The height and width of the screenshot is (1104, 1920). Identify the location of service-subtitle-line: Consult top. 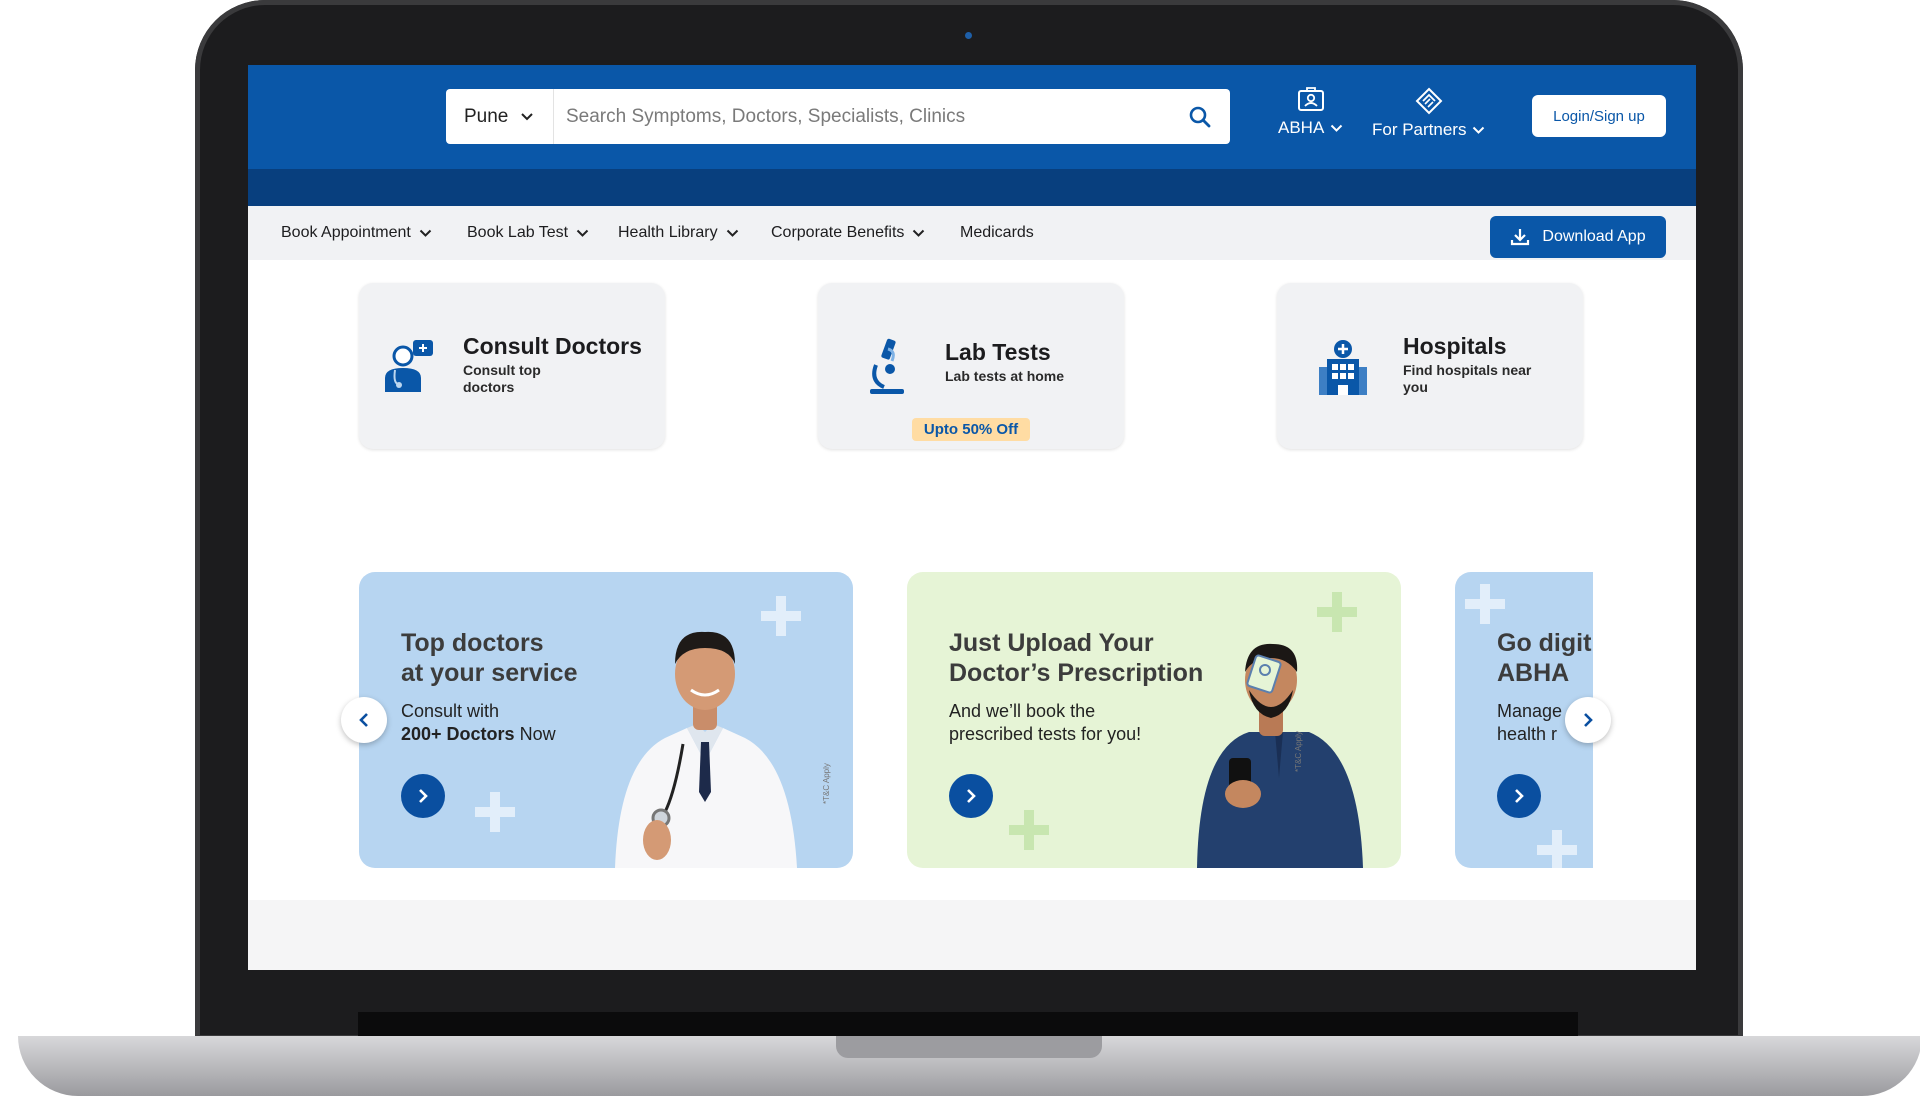
(502, 370).